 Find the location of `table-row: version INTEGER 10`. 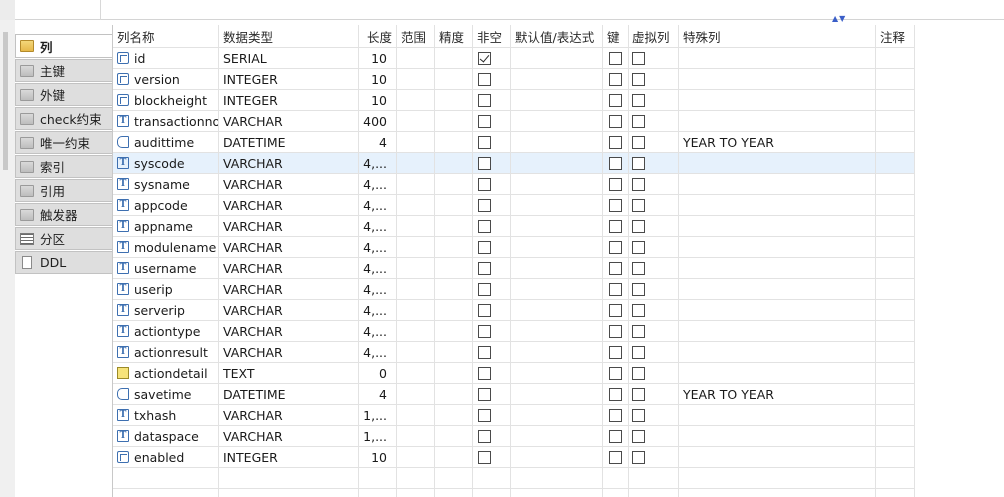

table-row: version INTEGER 10 is located at coordinates (514, 79).